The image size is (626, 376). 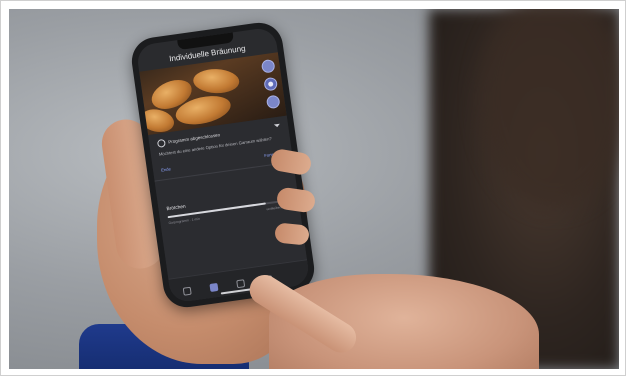 I want to click on home-icon, so click(x=187, y=291).